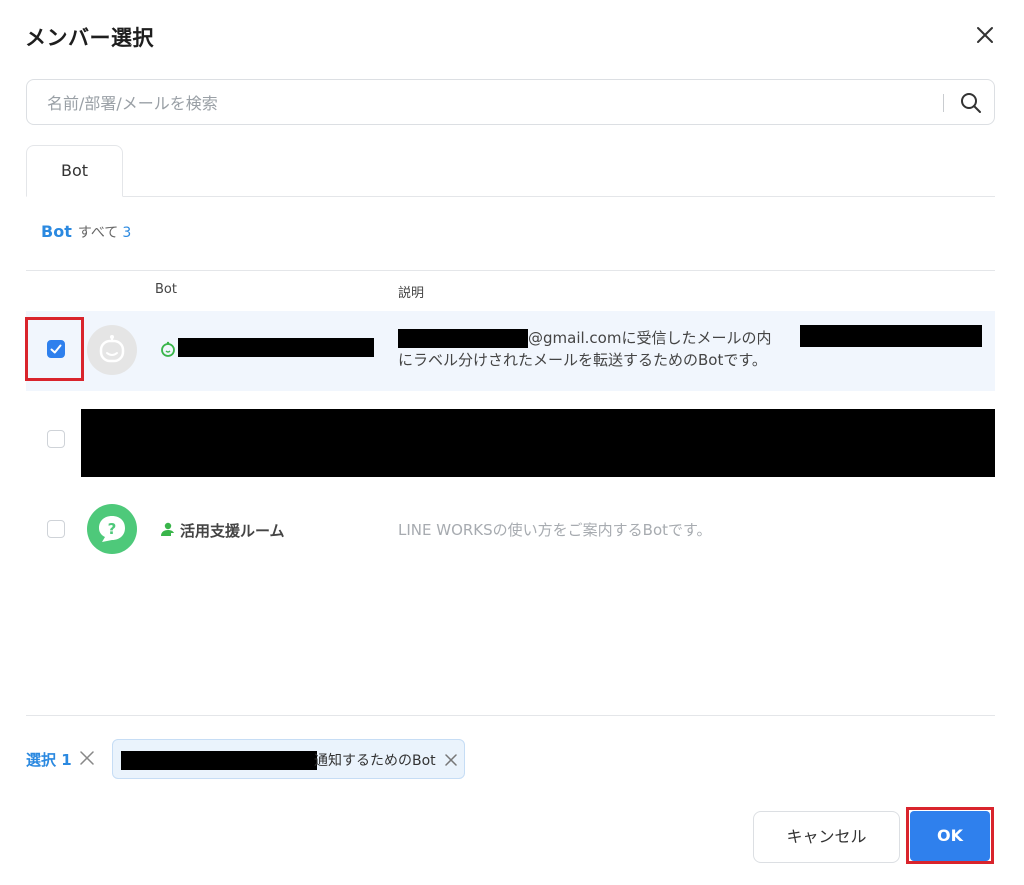 This screenshot has width=1024, height=885. I want to click on search-box, so click(510, 102).